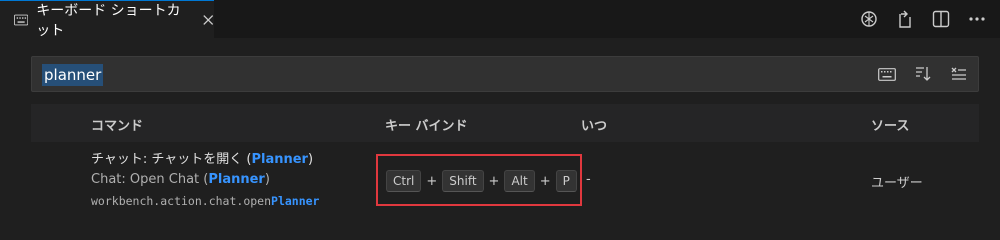 This screenshot has width=1000, height=240. I want to click on command-id: workbench.action.chat.openPlanner, so click(205, 201).